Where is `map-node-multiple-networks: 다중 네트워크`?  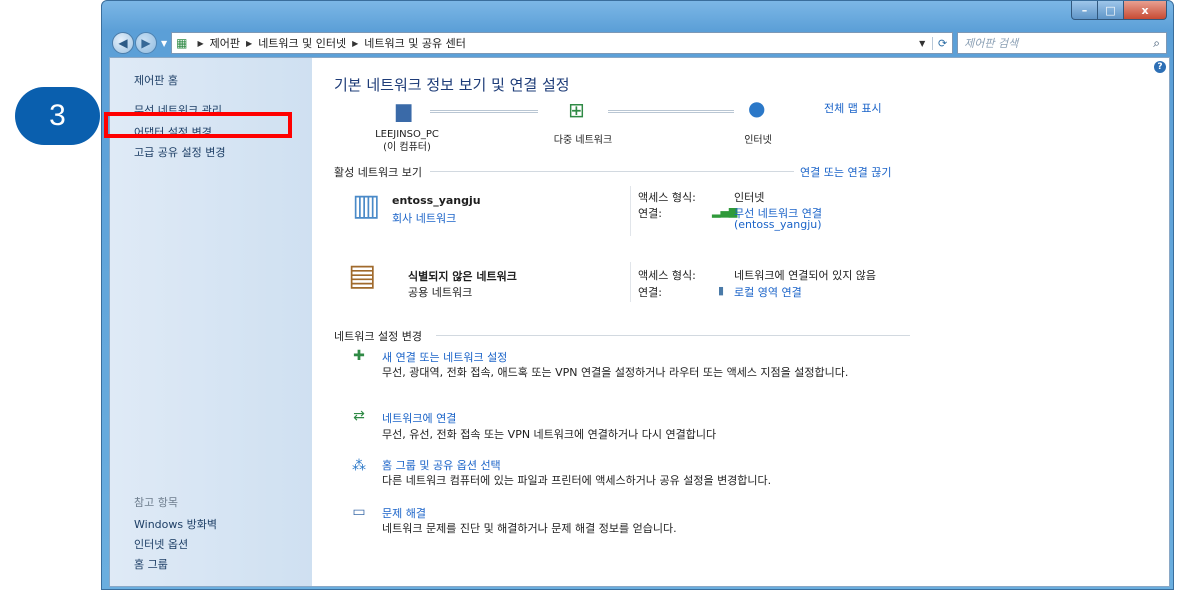 map-node-multiple-networks: 다중 네트워크 is located at coordinates (583, 140).